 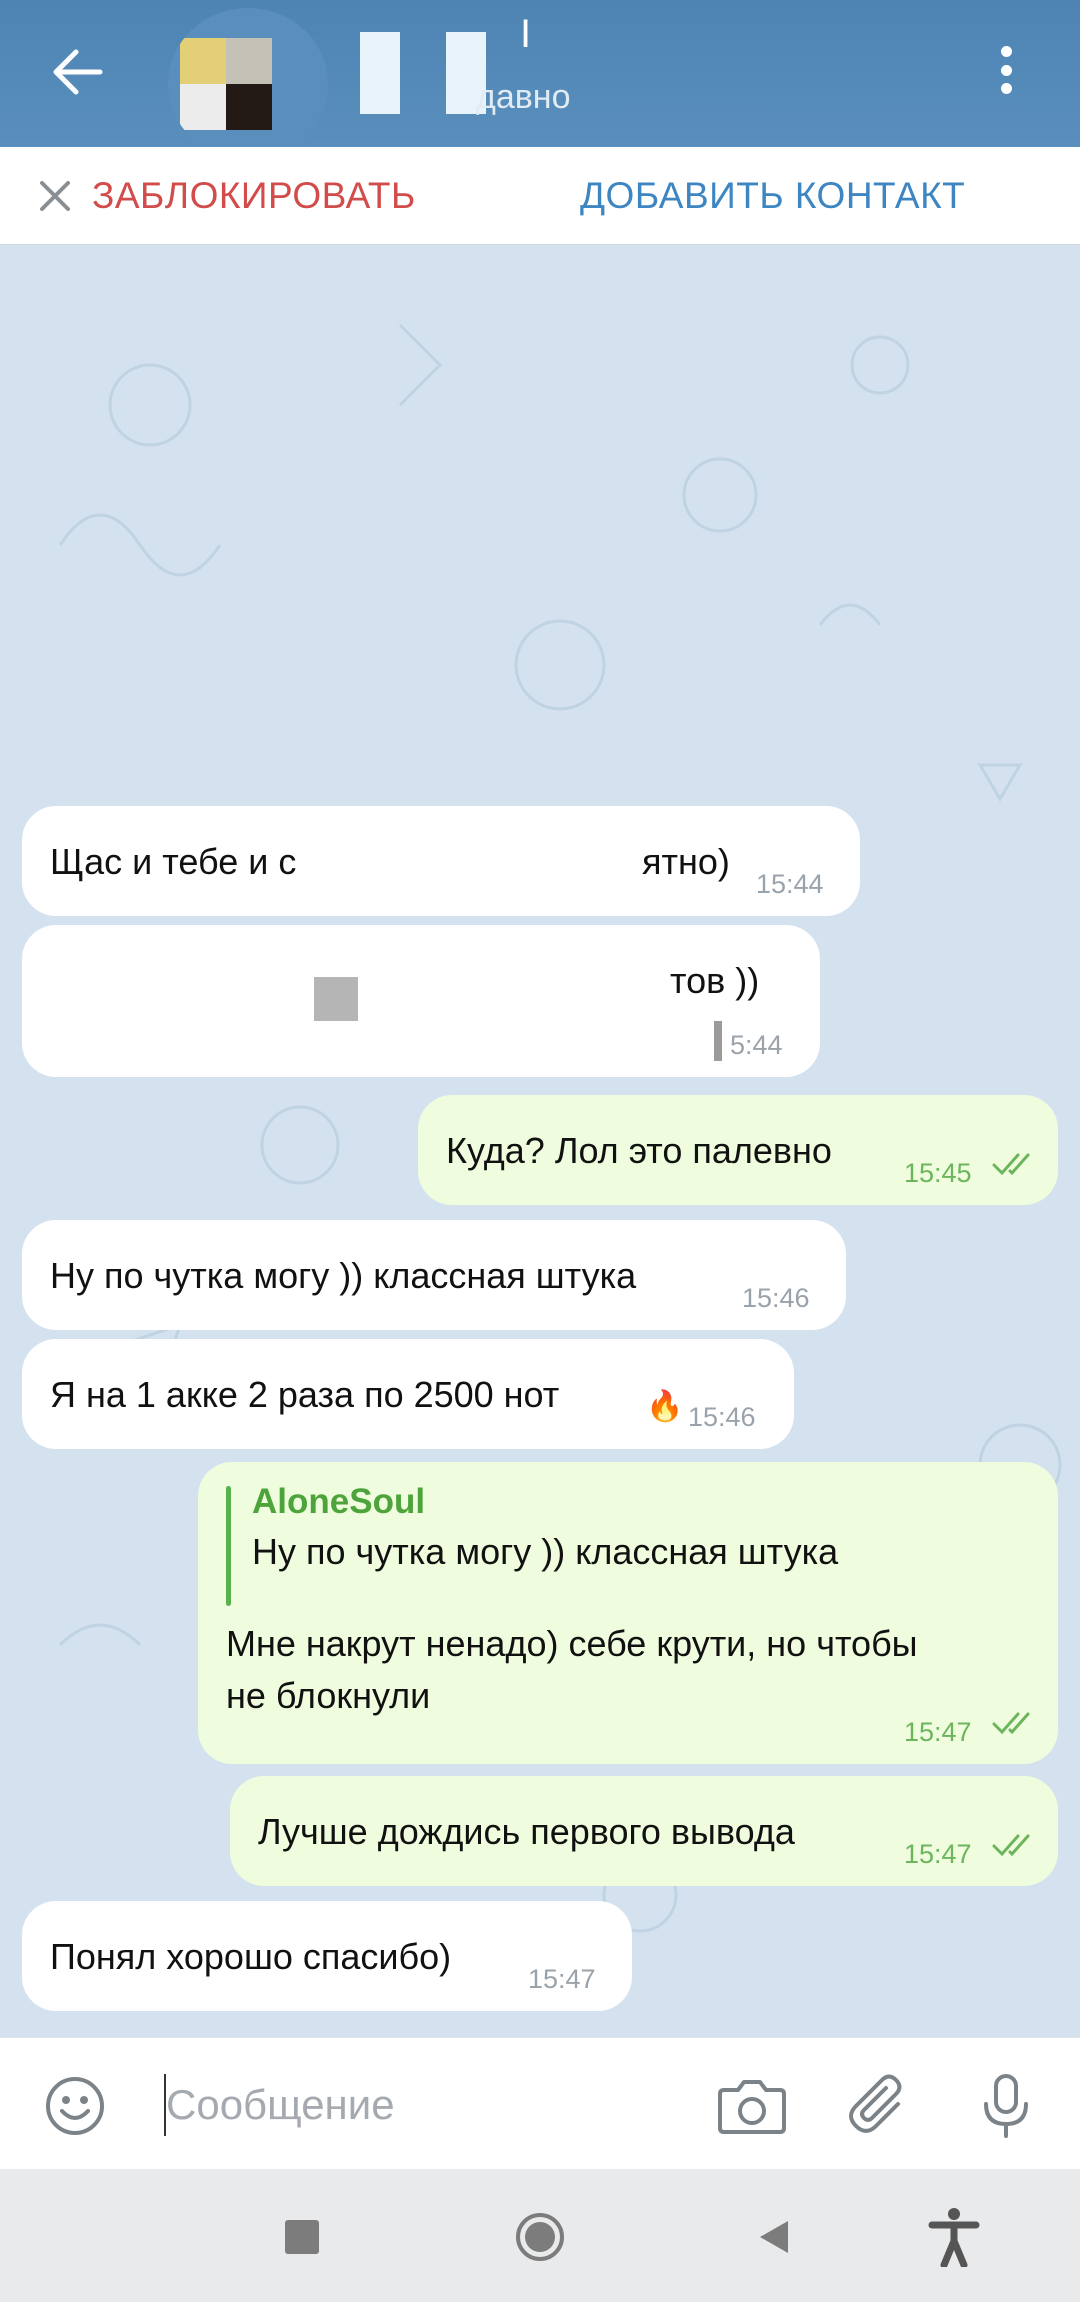 What do you see at coordinates (790, 884) in the screenshot?
I see `message-time: 15:44` at bounding box center [790, 884].